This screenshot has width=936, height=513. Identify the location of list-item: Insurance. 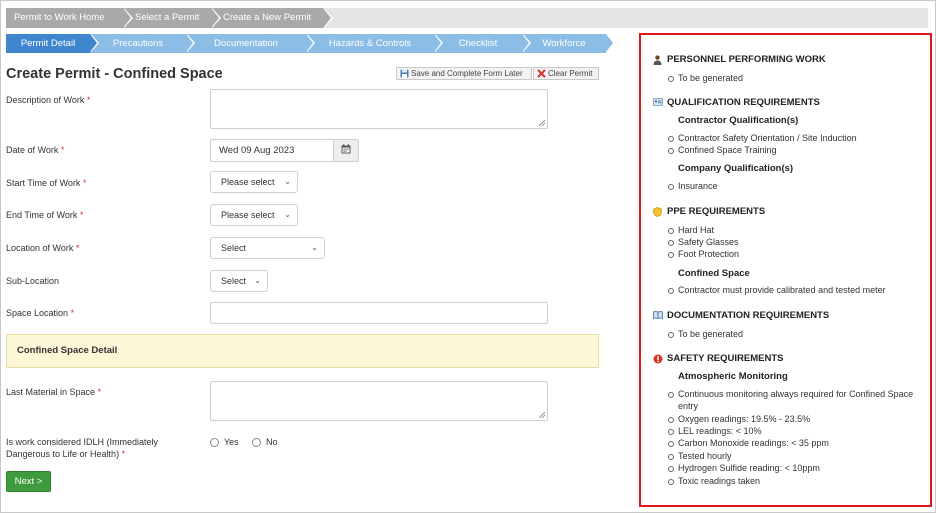
(796, 186).